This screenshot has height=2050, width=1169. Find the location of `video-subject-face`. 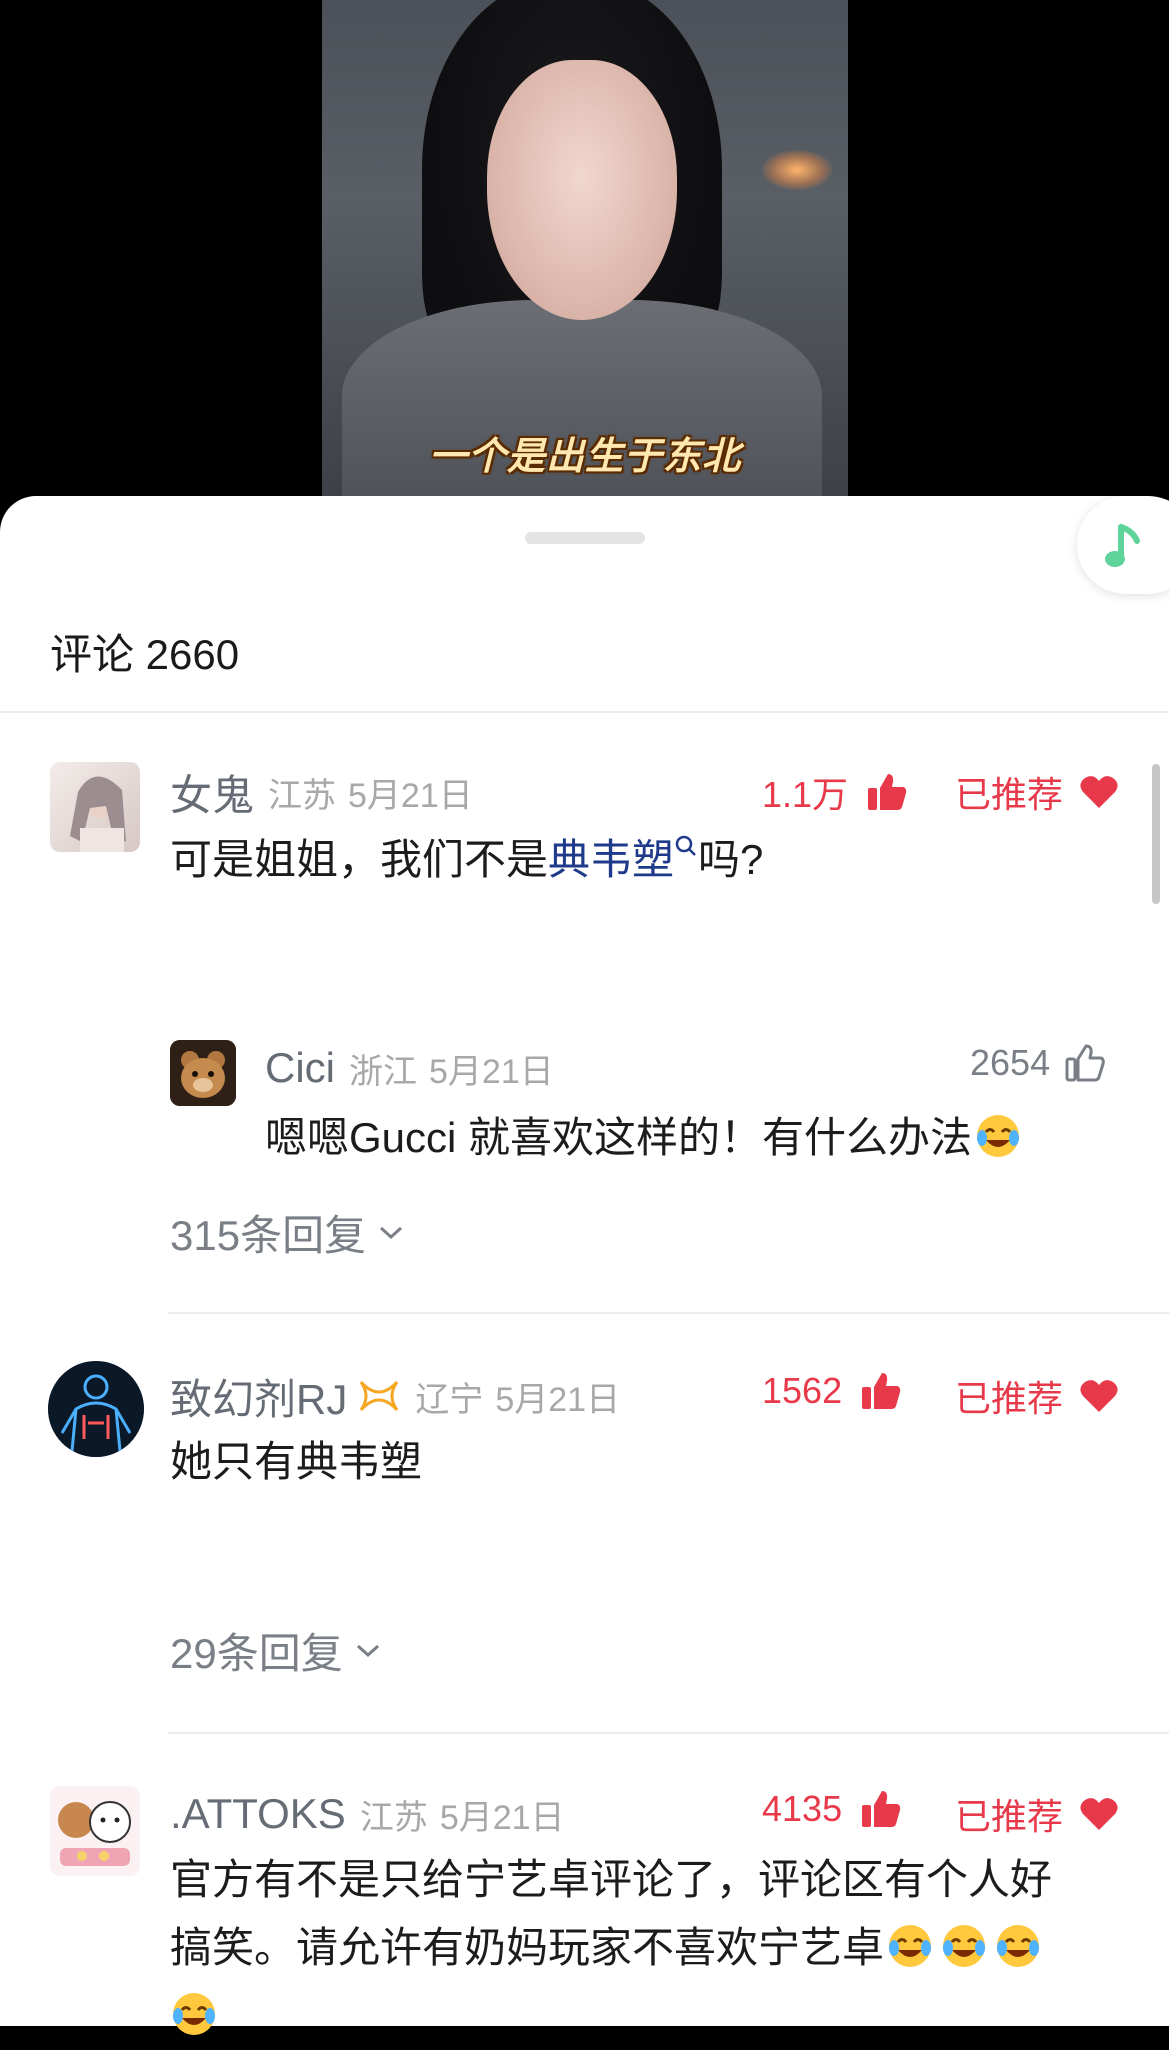

video-subject-face is located at coordinates (582, 190).